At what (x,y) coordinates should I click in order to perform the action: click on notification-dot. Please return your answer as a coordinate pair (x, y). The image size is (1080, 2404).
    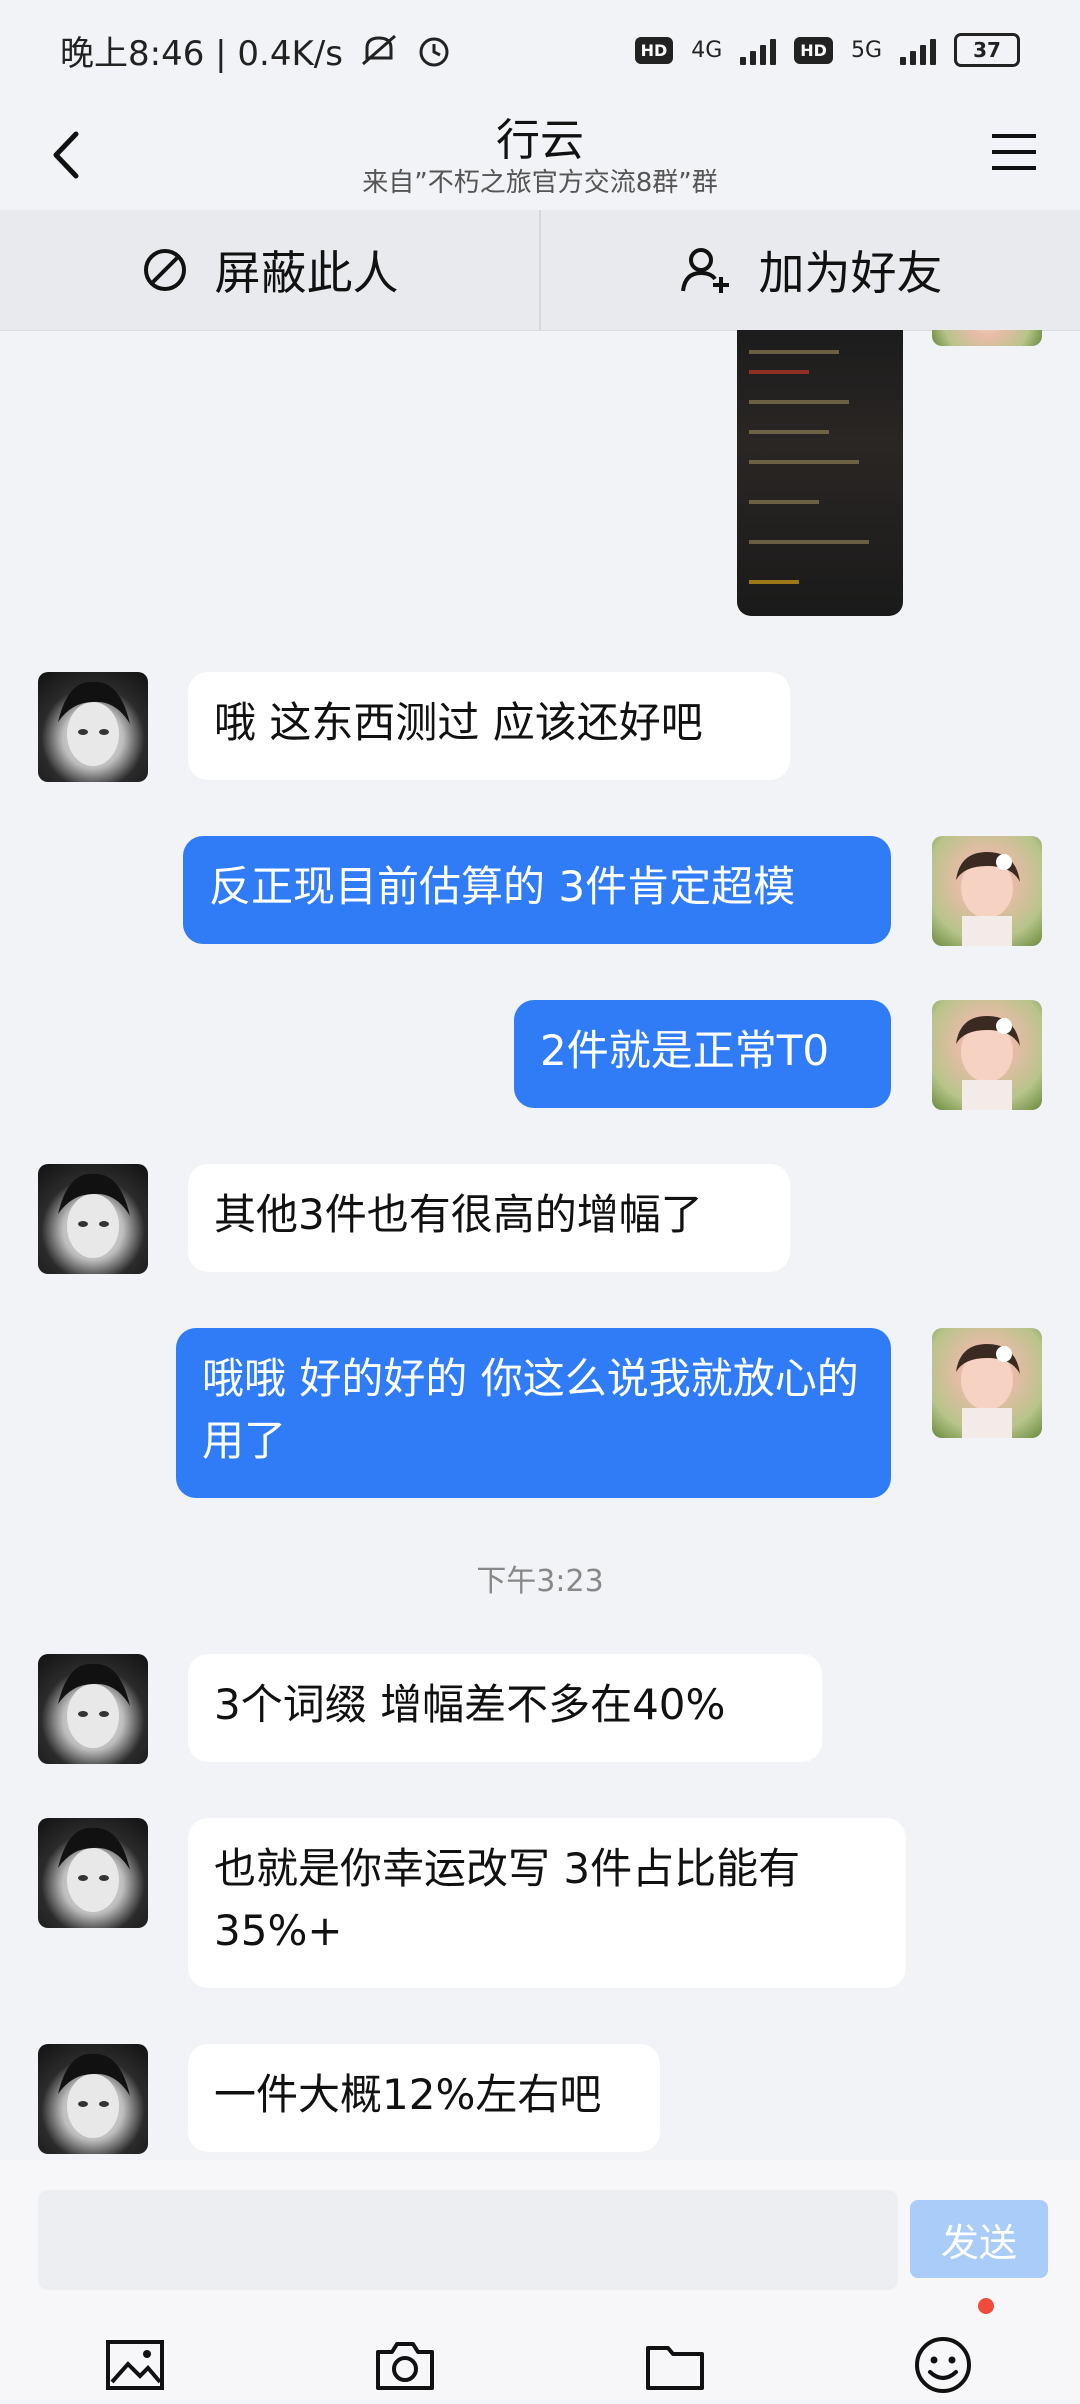
    Looking at the image, I should click on (986, 2306).